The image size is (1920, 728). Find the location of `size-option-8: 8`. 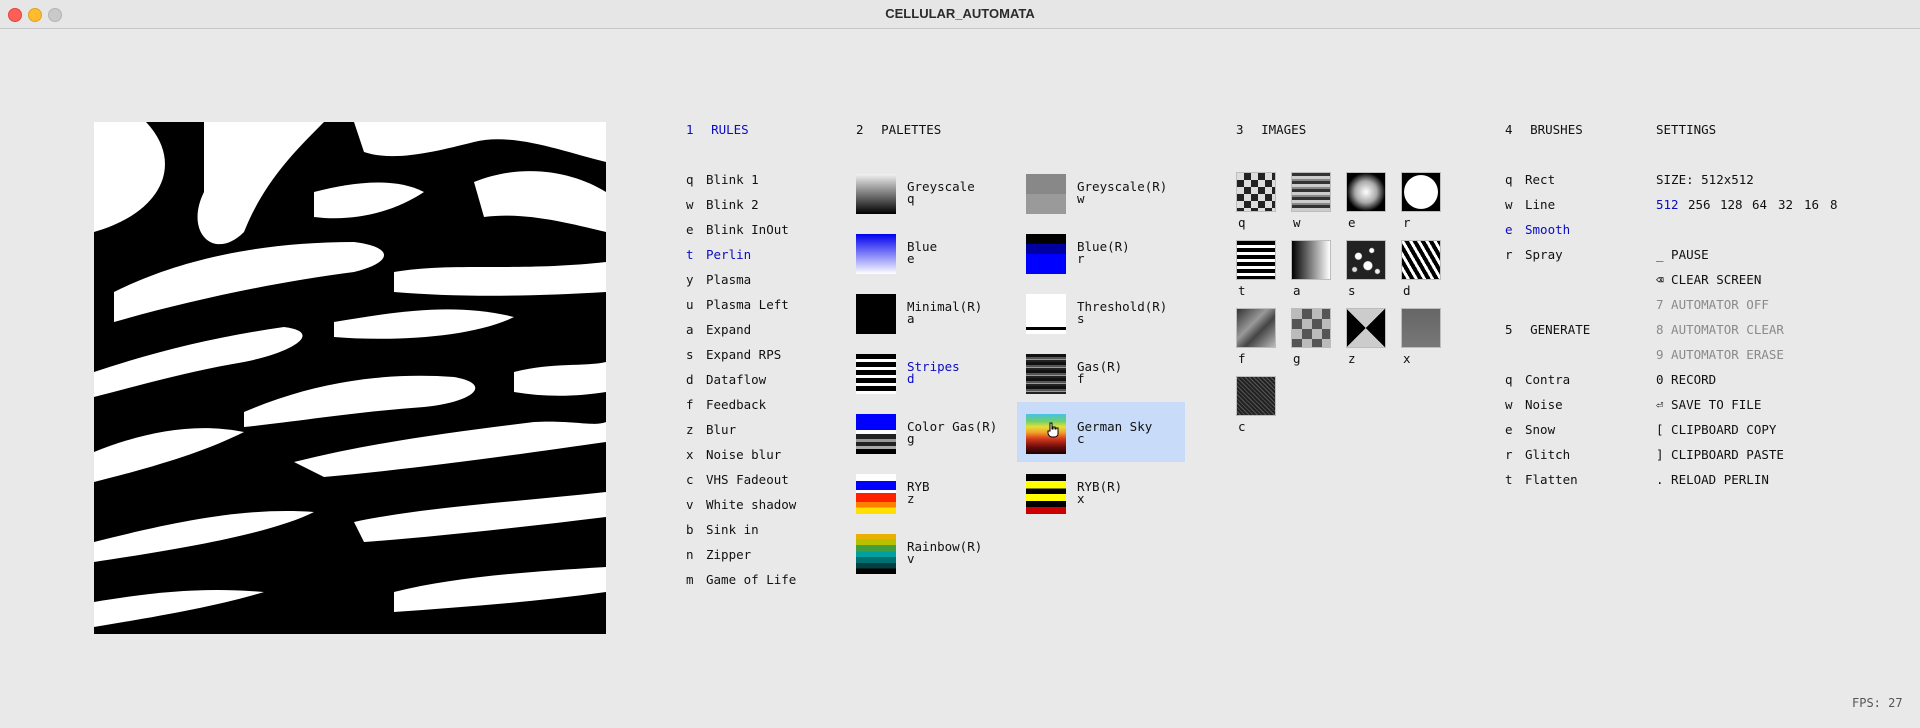

size-option-8: 8 is located at coordinates (1834, 205).